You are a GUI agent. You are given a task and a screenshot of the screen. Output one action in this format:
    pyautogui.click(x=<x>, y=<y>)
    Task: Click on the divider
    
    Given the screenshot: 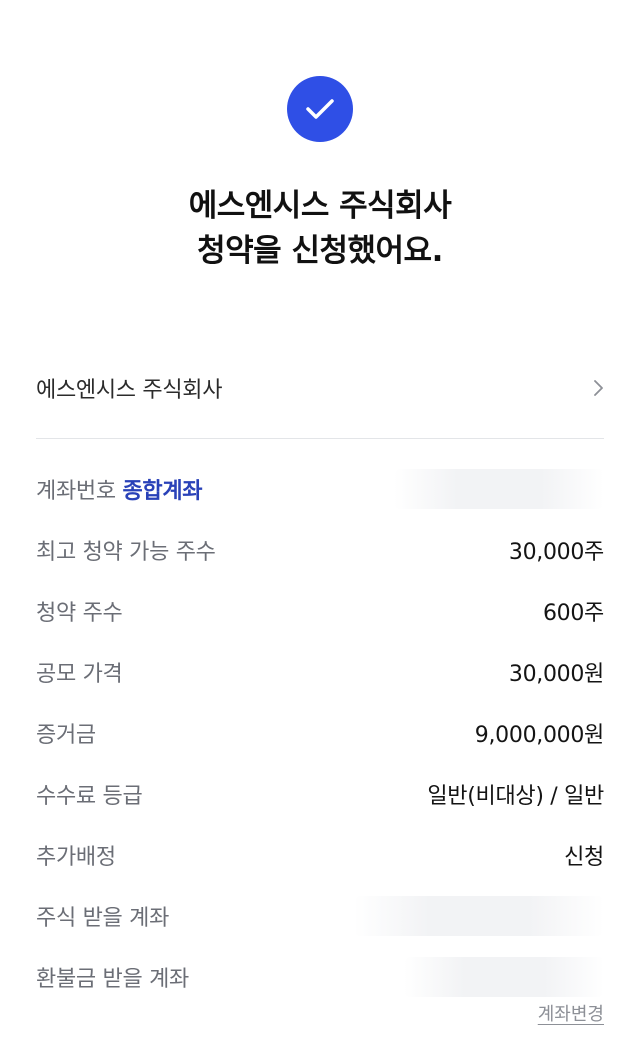 What is the action you would take?
    pyautogui.click(x=320, y=438)
    